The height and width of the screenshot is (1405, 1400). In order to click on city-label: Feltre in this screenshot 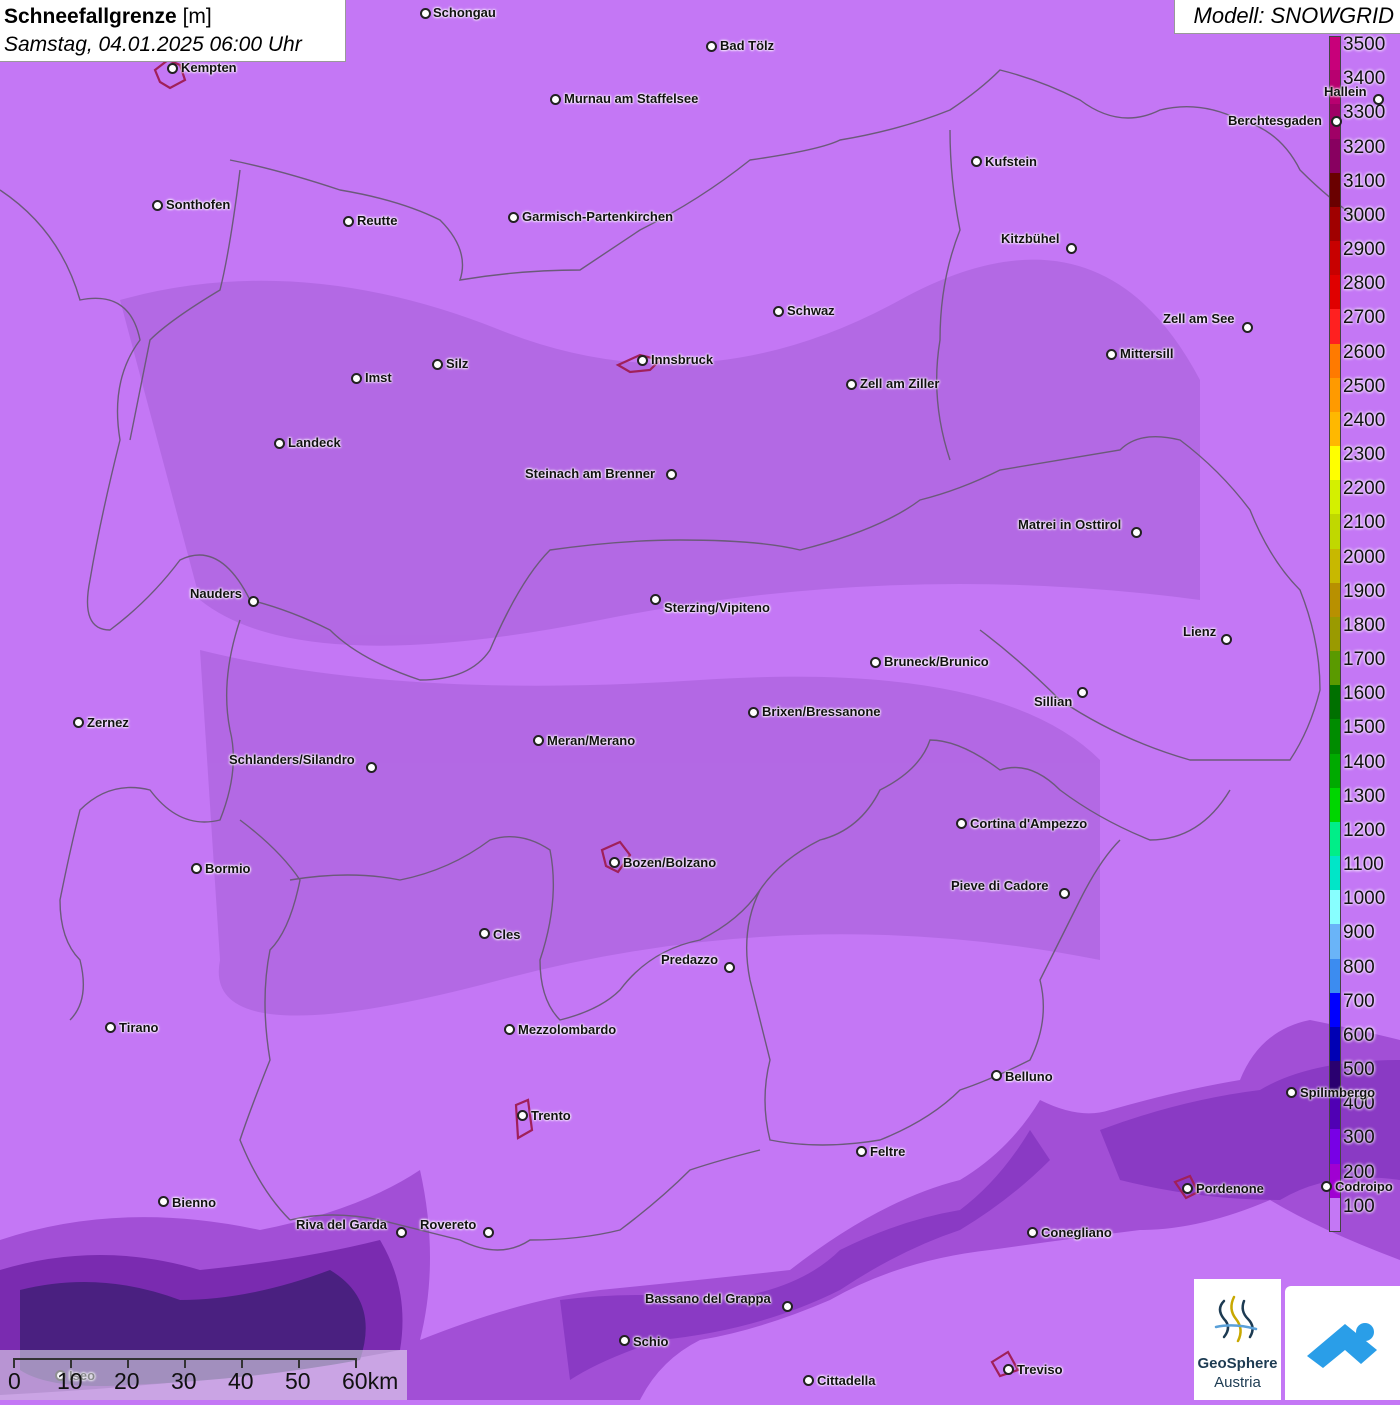, I will do `click(887, 1151)`.